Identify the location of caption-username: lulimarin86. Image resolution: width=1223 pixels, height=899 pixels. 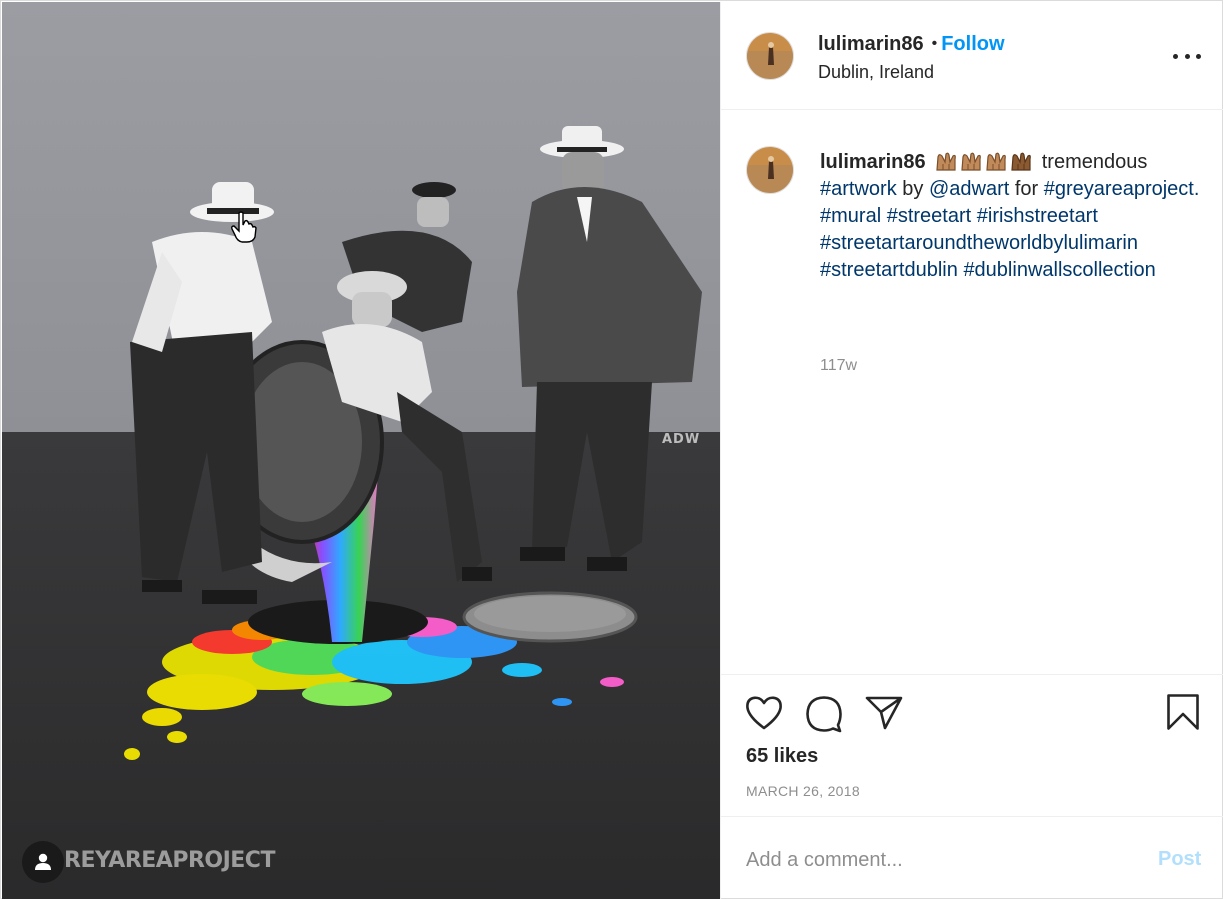
(873, 162).